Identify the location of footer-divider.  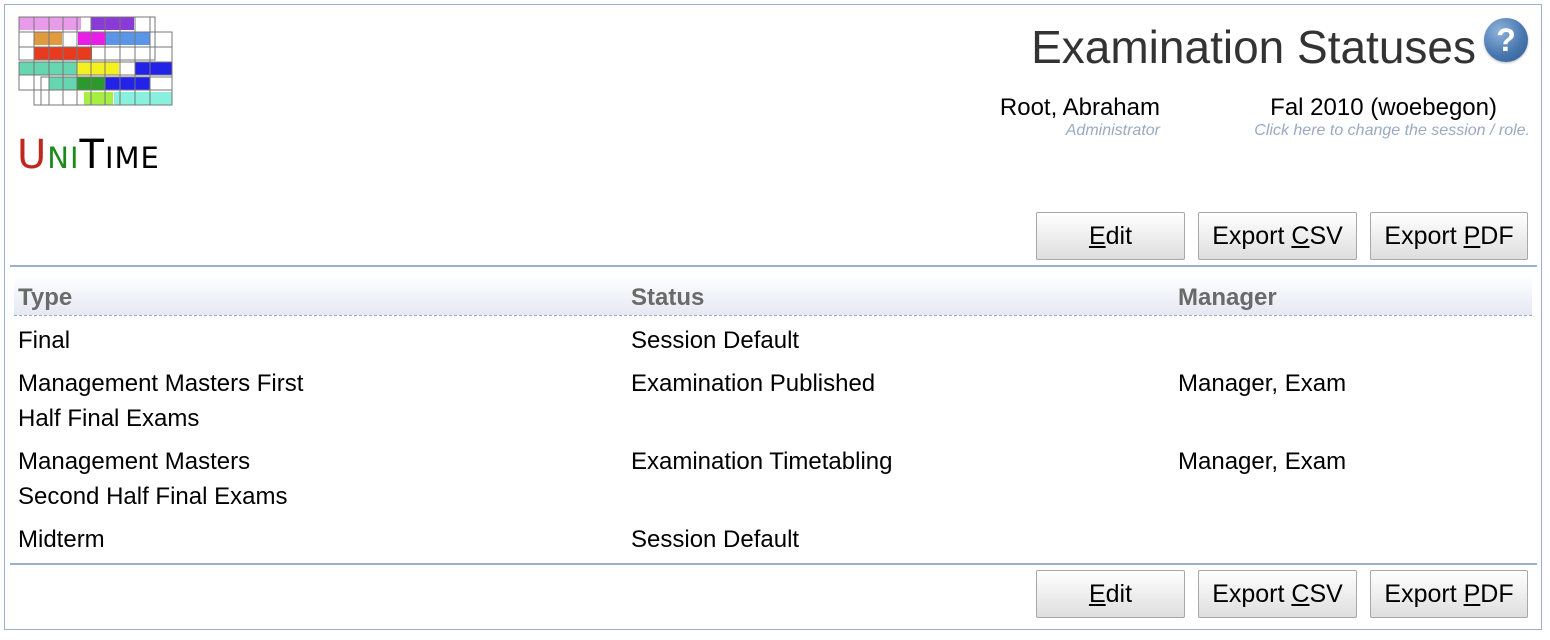
(773, 564).